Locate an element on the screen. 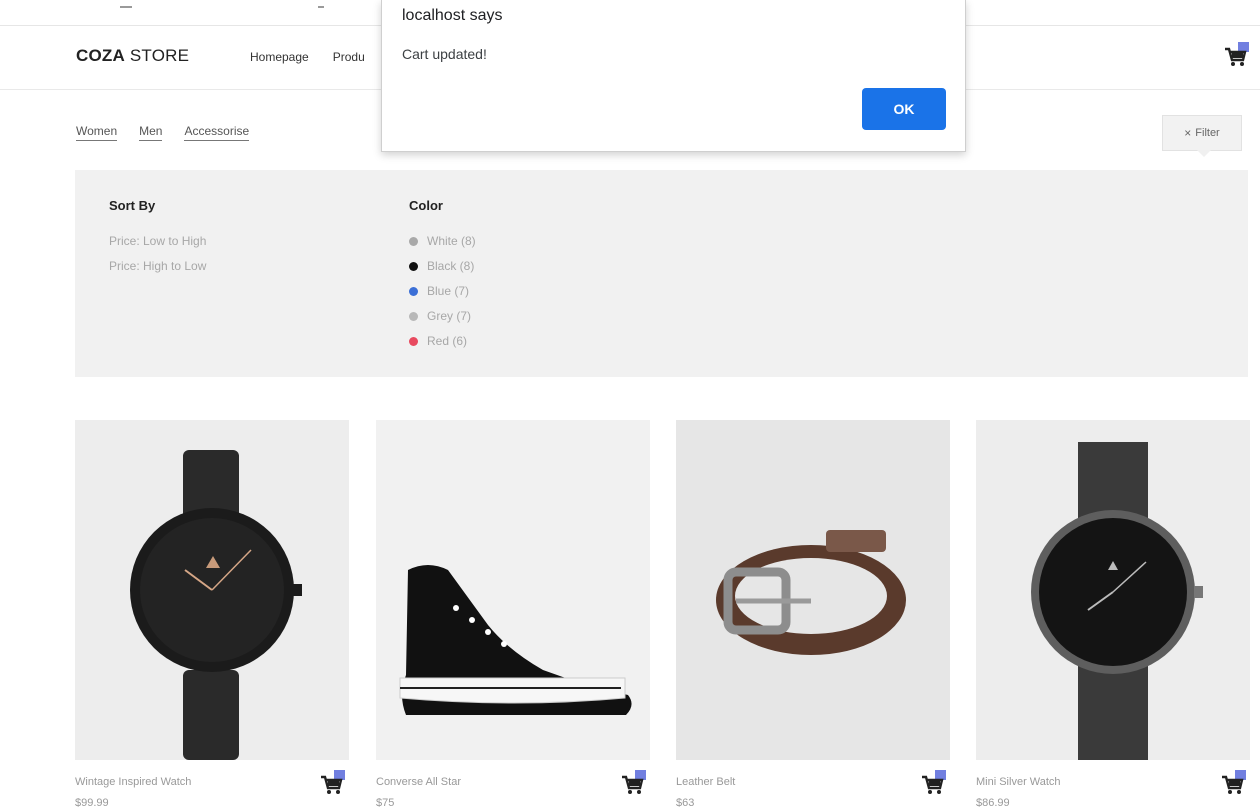  product-card: Mini Silver Watch $86.99 is located at coordinates (1113, 614).